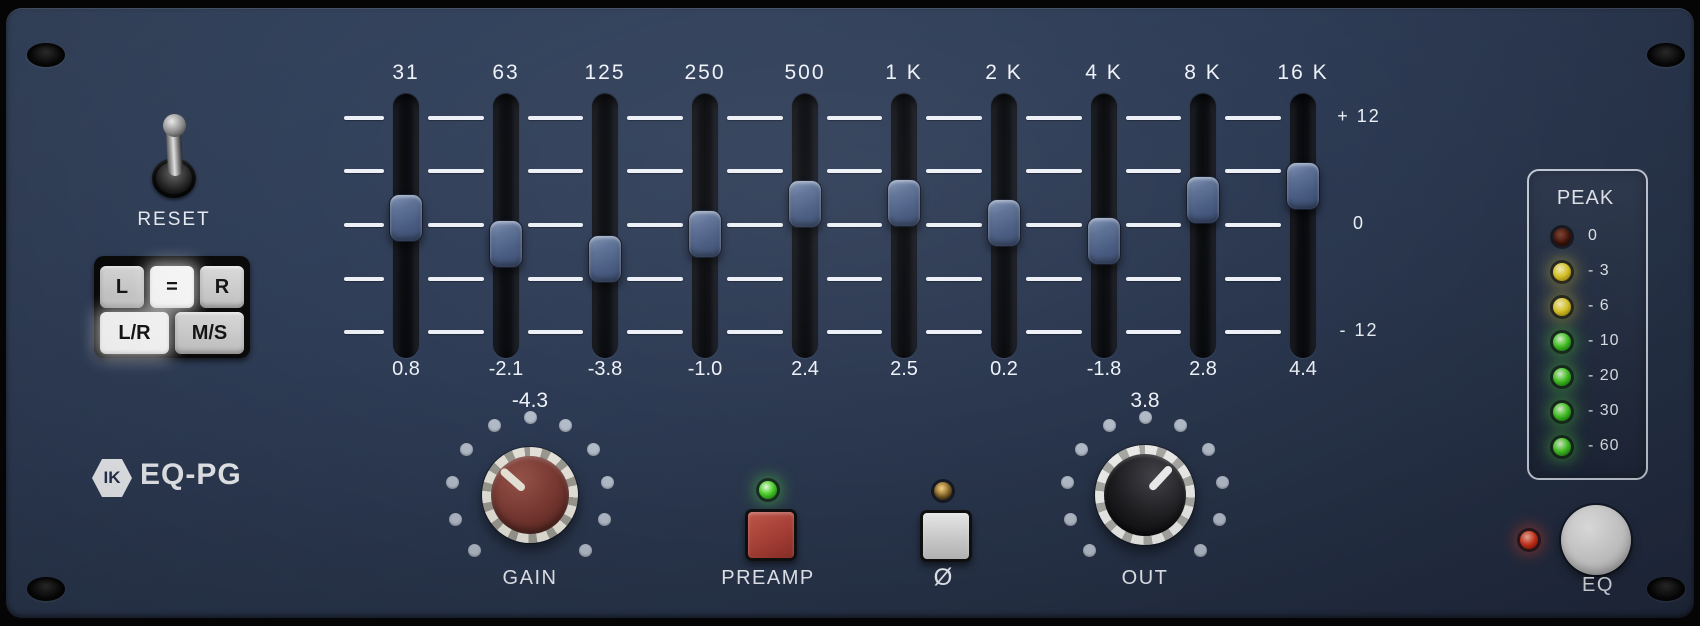 Image resolution: width=1700 pixels, height=626 pixels. What do you see at coordinates (1562, 272) in the screenshot?
I see `peak-led-3db` at bounding box center [1562, 272].